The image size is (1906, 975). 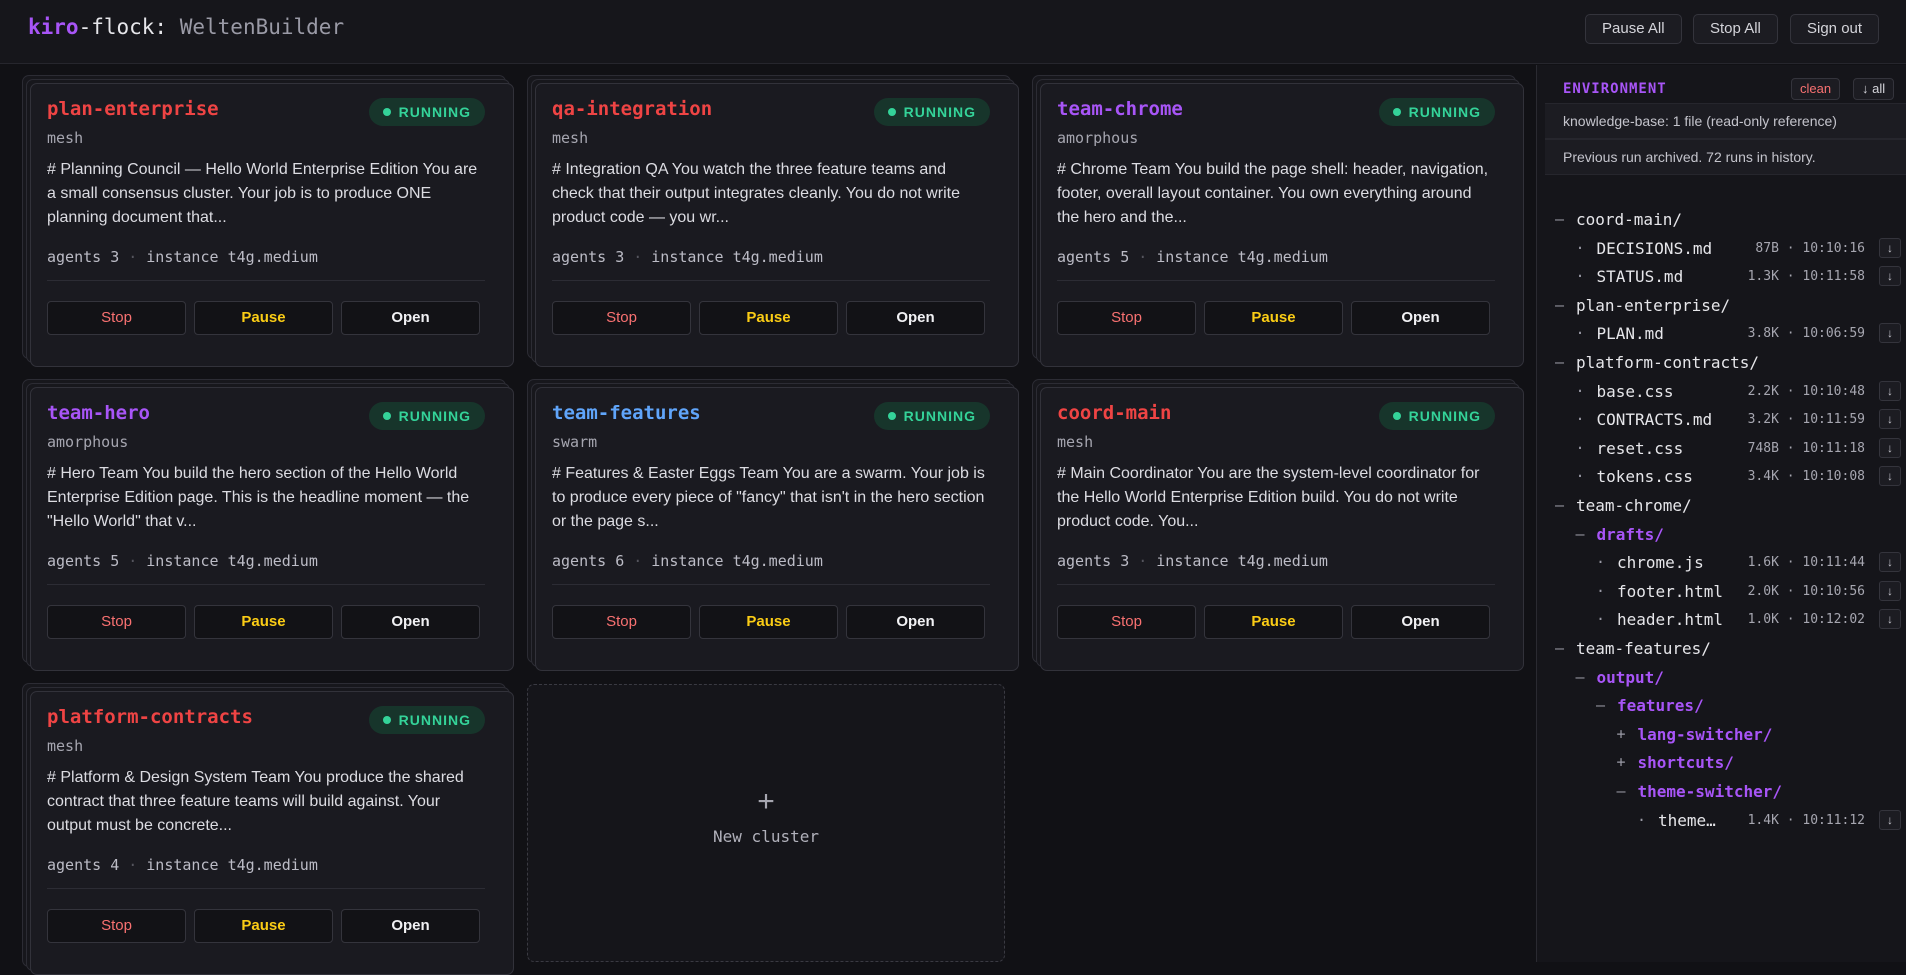 I want to click on tree-file-row: · header.html 1.0K · 10:12:02 ↓, so click(x=1725, y=619).